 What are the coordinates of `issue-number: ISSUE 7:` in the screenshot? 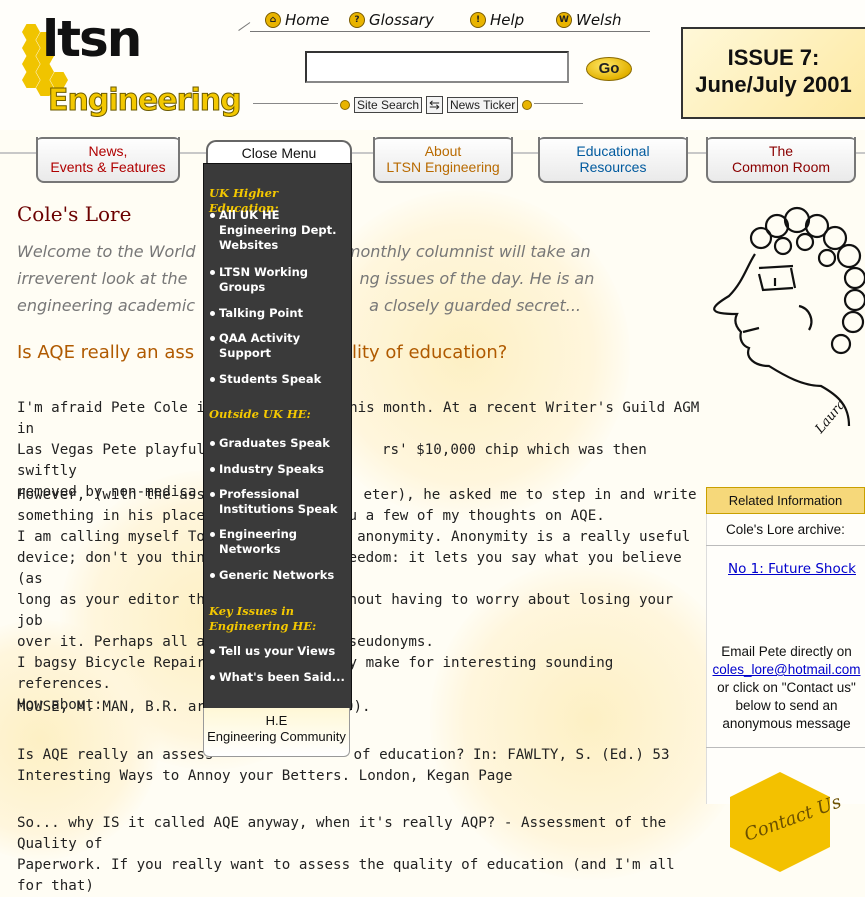 It's located at (773, 57).